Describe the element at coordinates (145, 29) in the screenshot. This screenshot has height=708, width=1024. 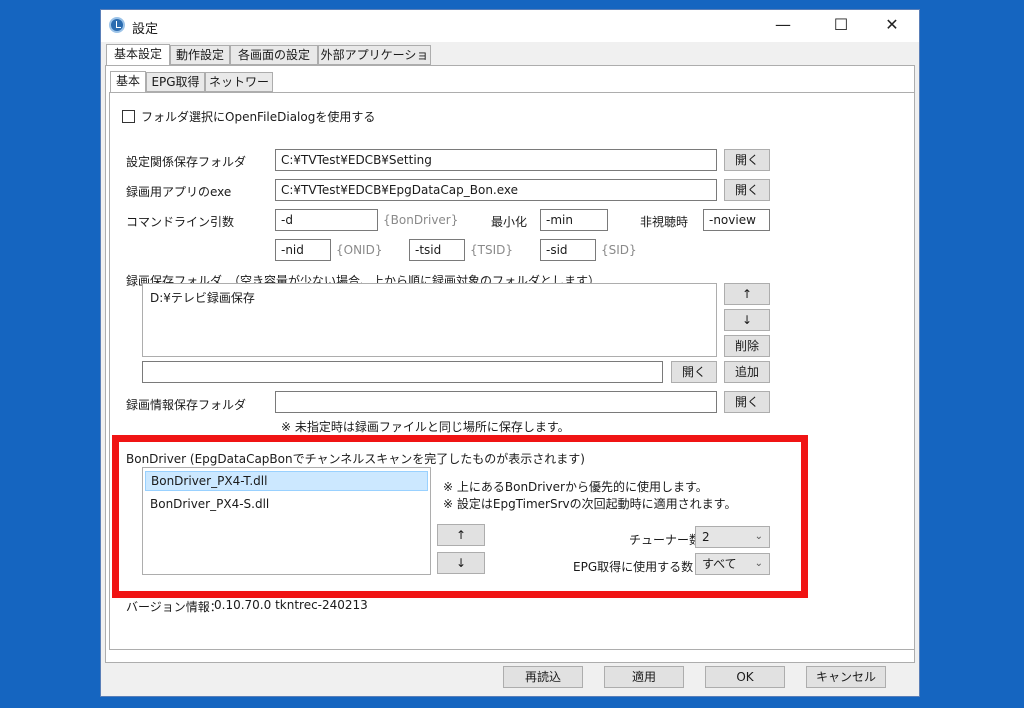
I see `window-title: 設定` at that location.